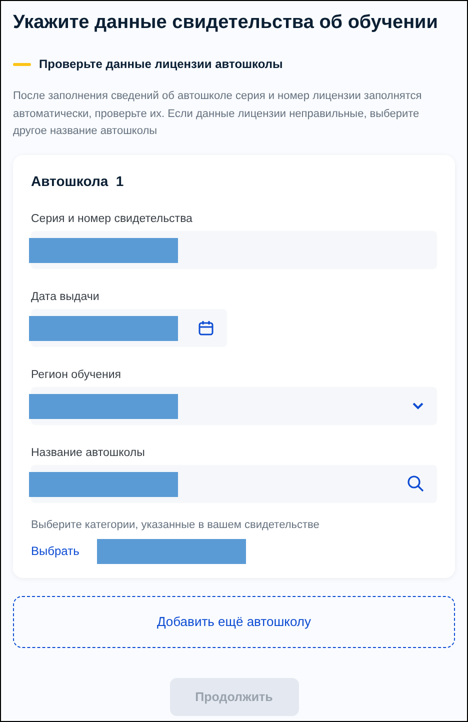 This screenshot has width=468, height=722. Describe the element at coordinates (78, 180) in the screenshot. I see `card-heading: Автошкола 1` at that location.